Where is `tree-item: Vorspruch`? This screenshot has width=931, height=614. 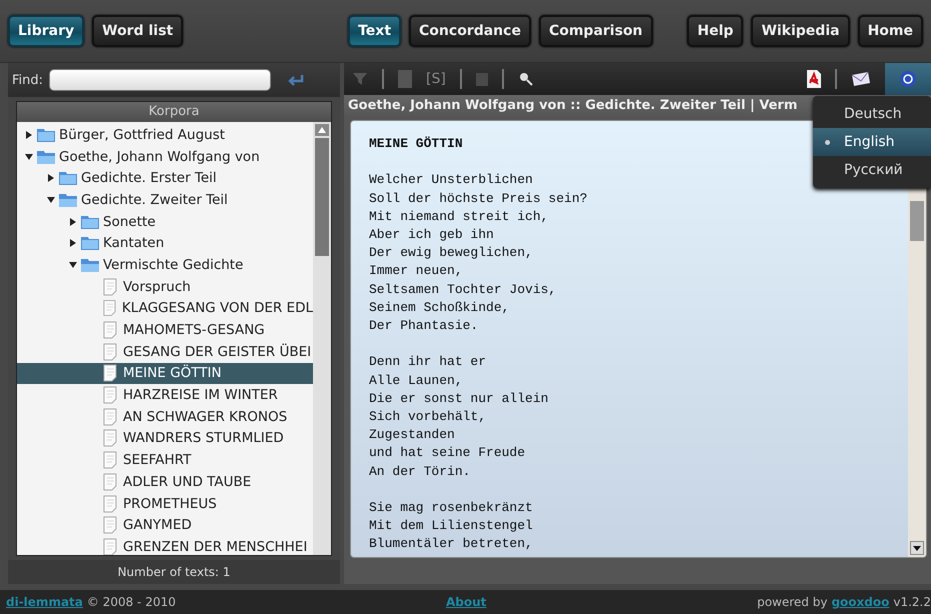
tree-item: Vorspruch is located at coordinates (165, 287).